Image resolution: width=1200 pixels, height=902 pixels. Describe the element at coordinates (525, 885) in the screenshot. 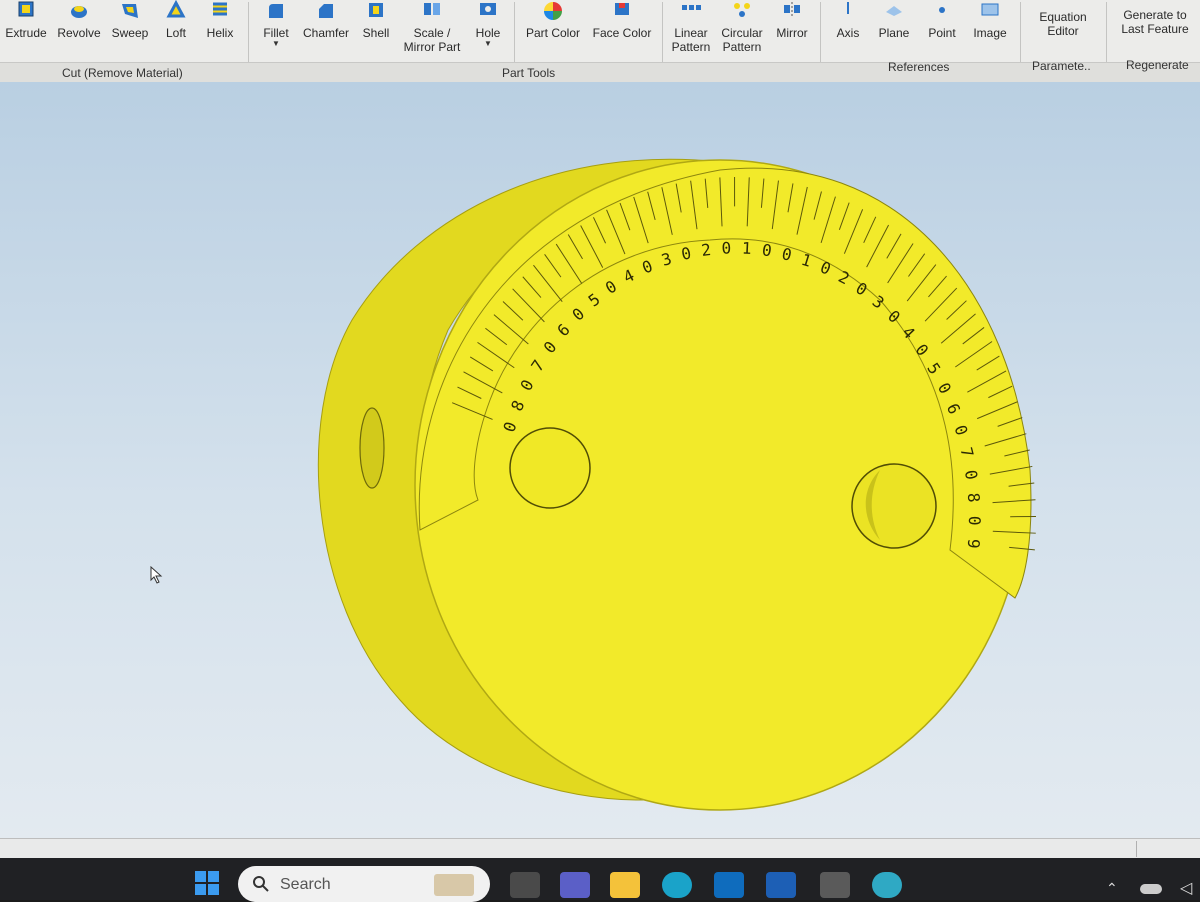

I see `task-view-icon` at that location.